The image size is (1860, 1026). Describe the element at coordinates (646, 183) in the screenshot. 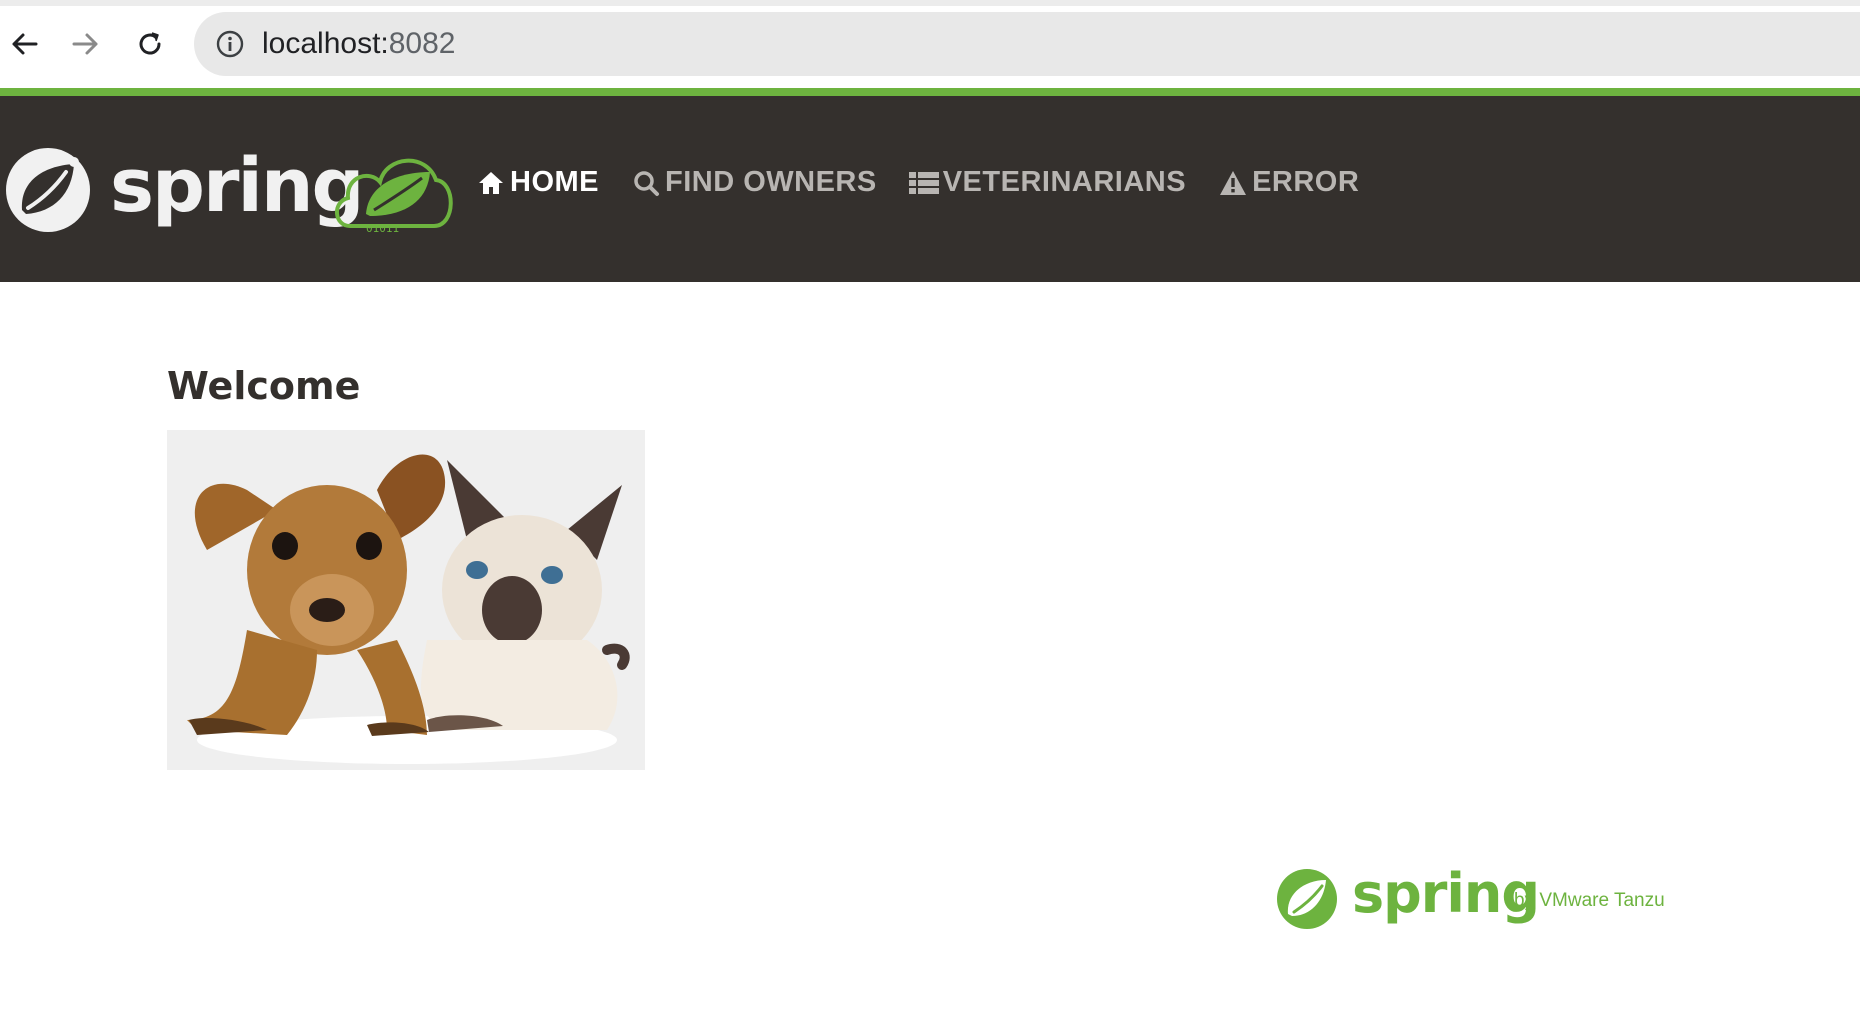

I see `search-icon` at that location.